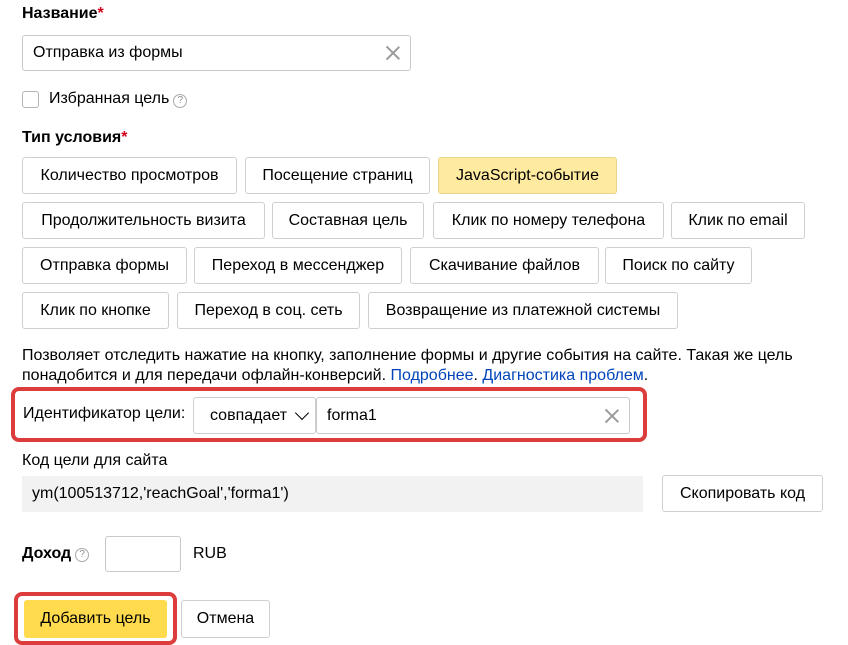  What do you see at coordinates (738, 220) in the screenshot?
I see `condition-option-email-click: Клик по email` at bounding box center [738, 220].